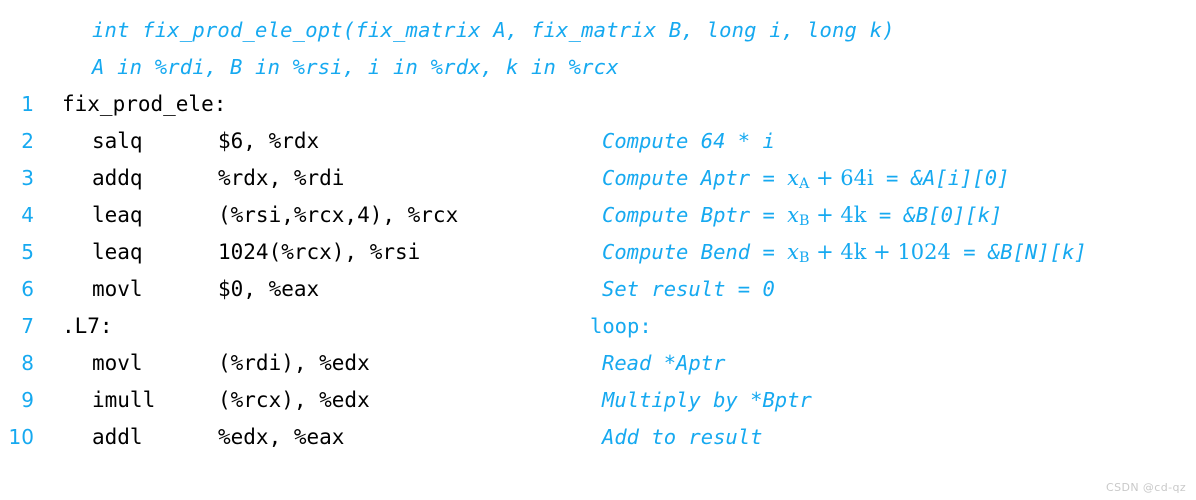 The width and height of the screenshot is (1196, 500). Describe the element at coordinates (598, 363) in the screenshot. I see `table-row: 8 movl (%rdi), %edx Read *Aptr` at that location.